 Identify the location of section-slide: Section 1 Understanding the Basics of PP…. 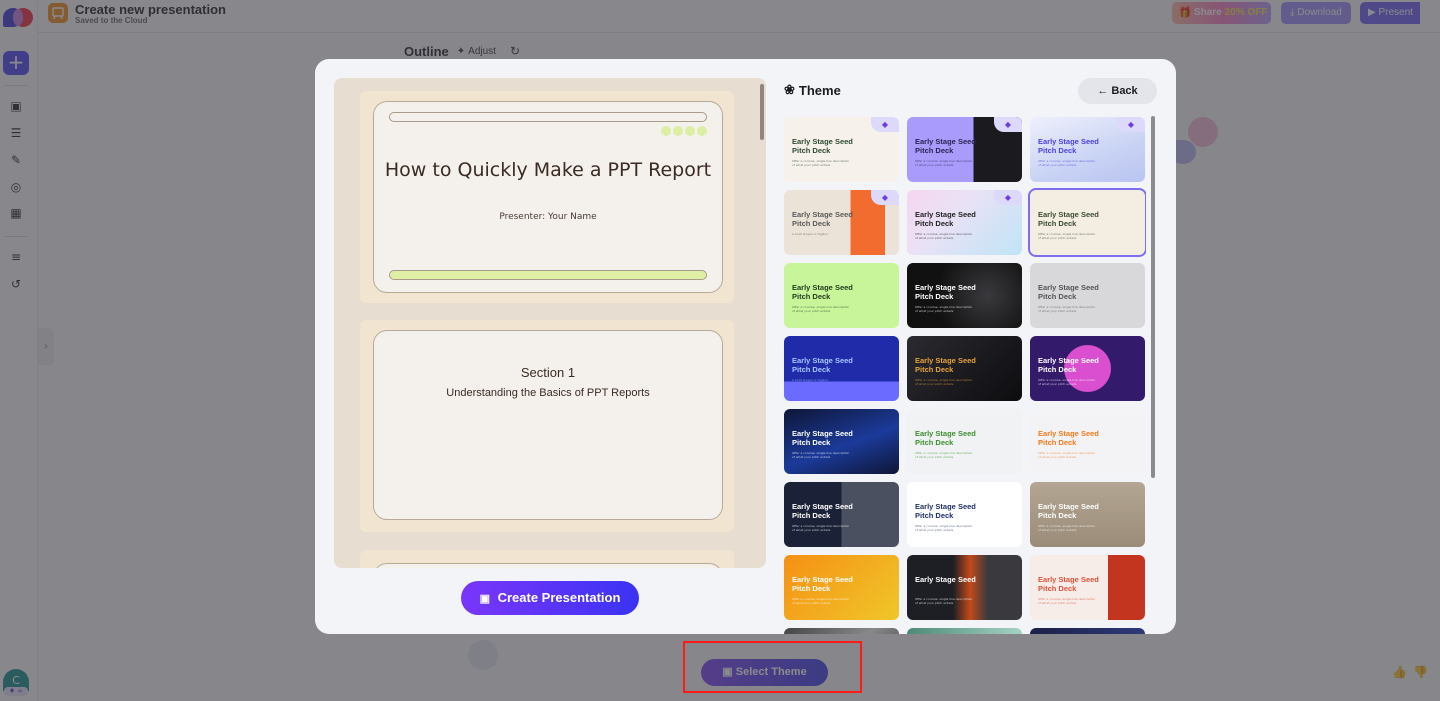
(548, 425).